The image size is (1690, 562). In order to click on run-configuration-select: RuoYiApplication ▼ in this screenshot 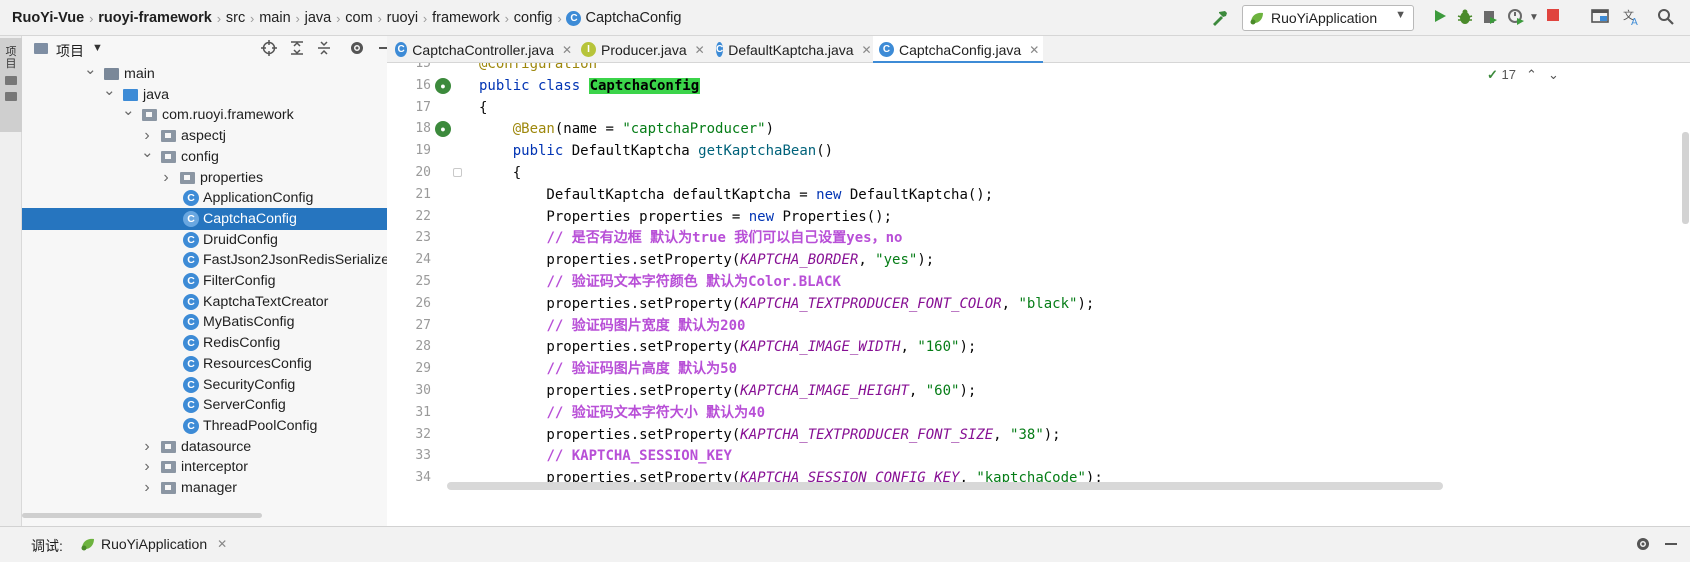, I will do `click(1328, 18)`.